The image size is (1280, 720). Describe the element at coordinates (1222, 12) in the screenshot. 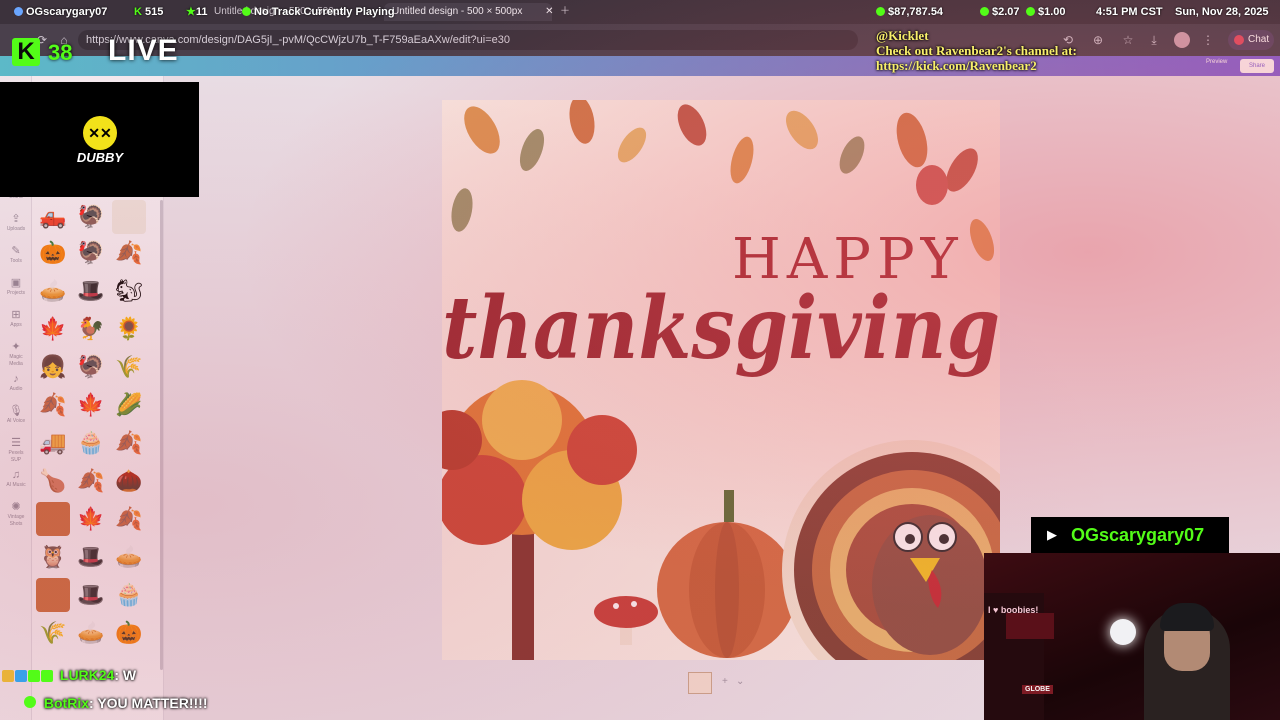

I see `date-stat: Sun, Nov 28, 2025` at that location.